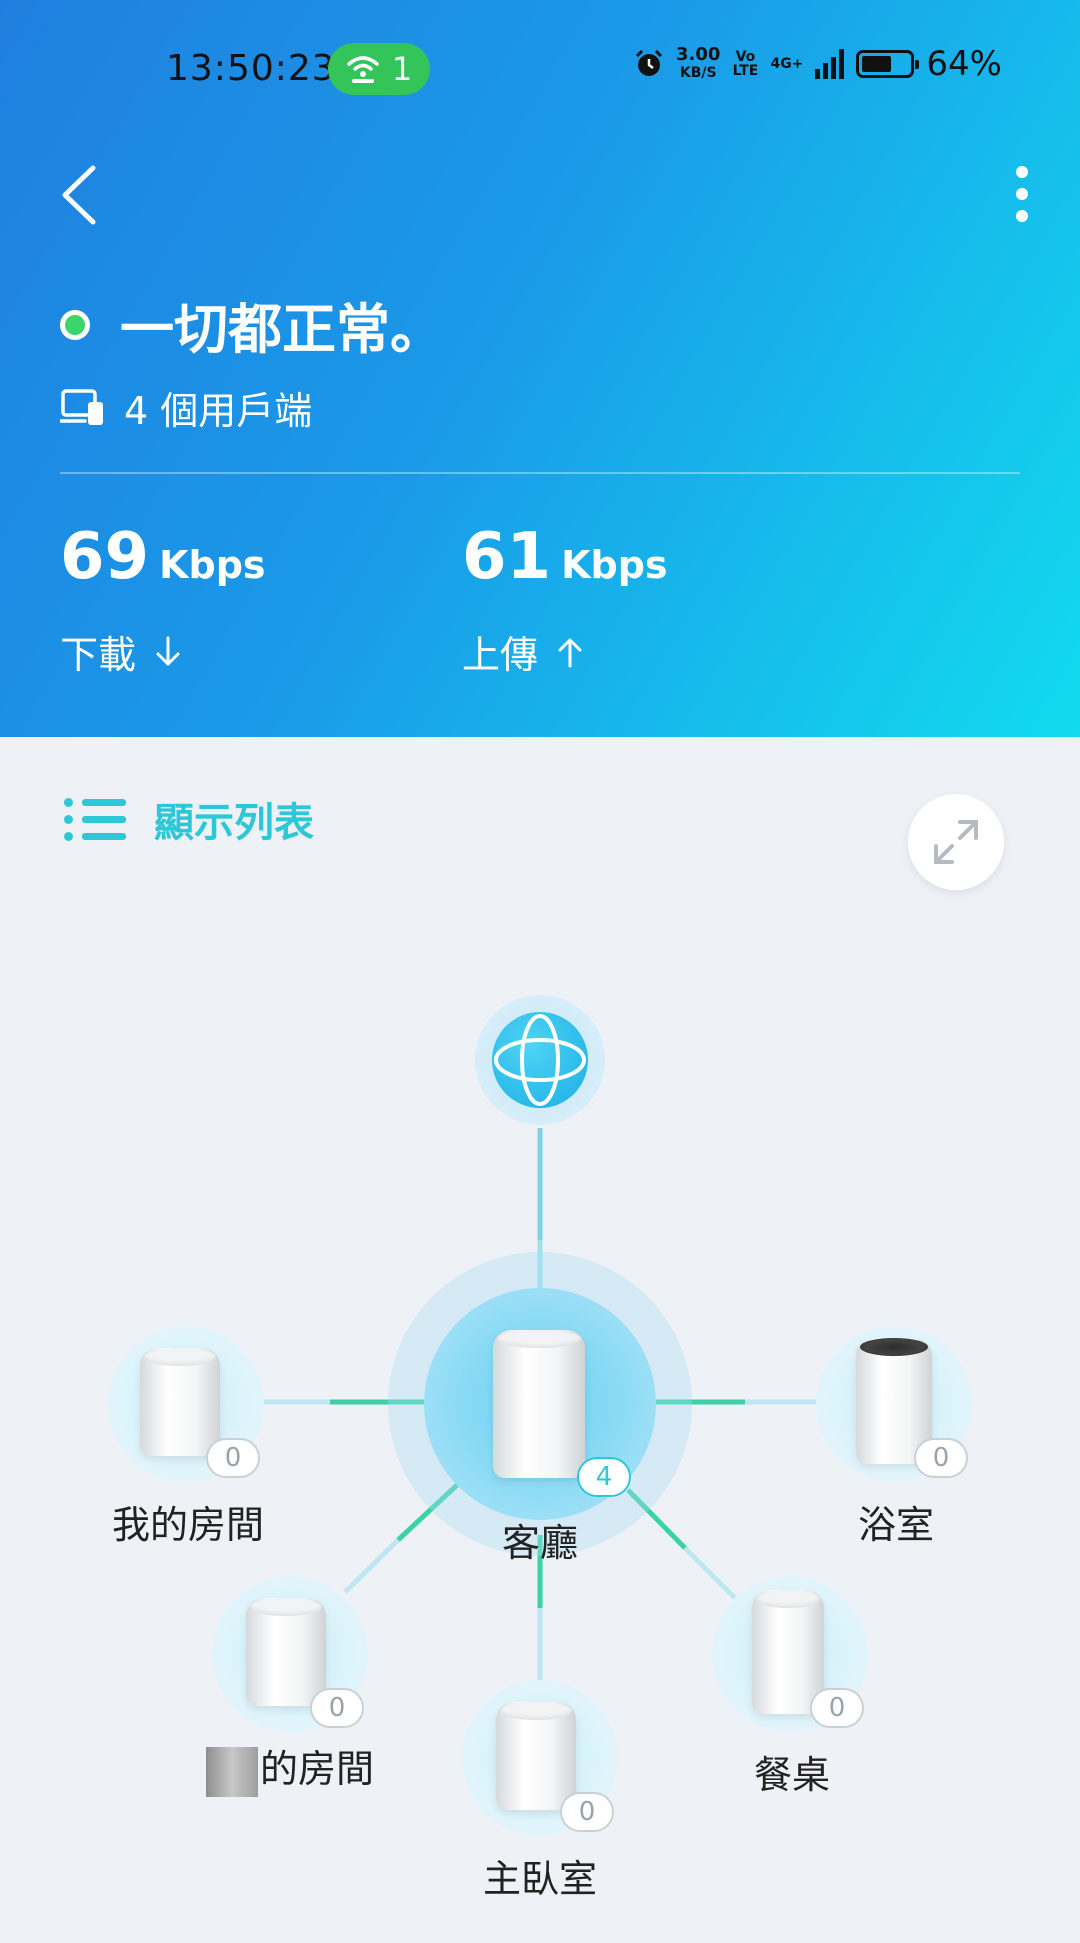 The height and width of the screenshot is (1943, 1080). I want to click on redacted-text, so click(231, 1771).